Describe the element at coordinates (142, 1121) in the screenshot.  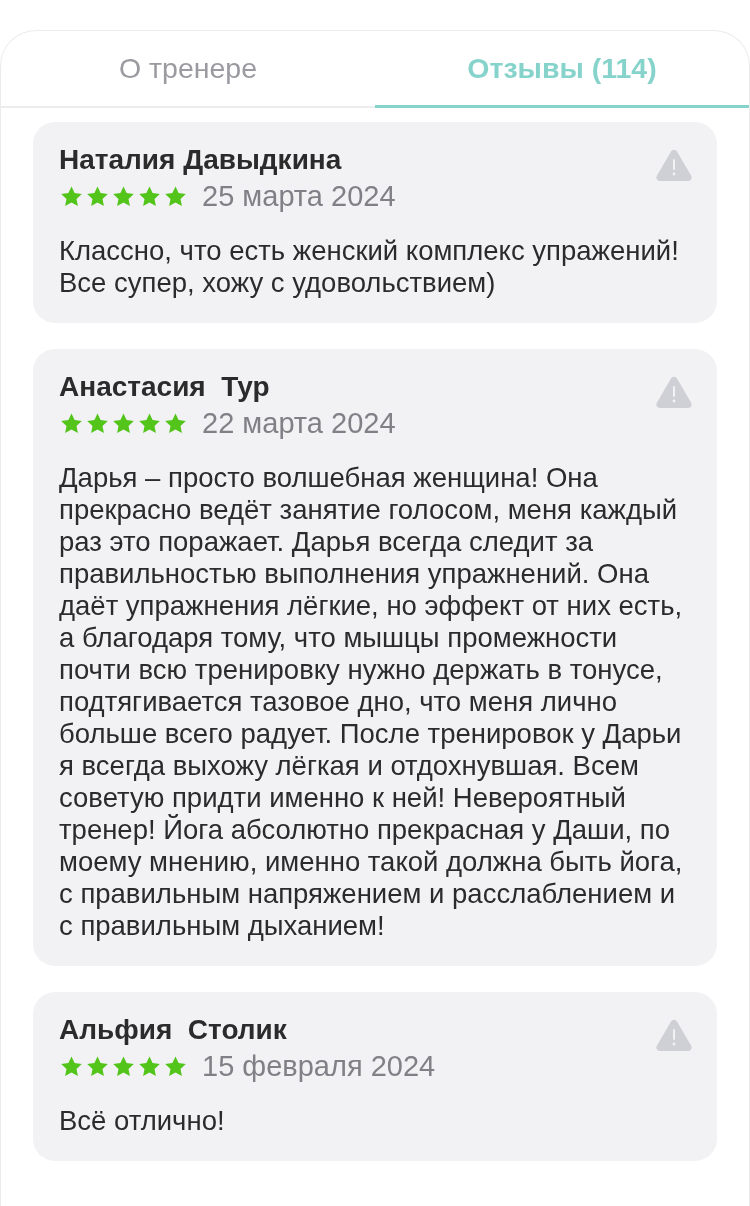
I see `review-text: Всё отлично!` at that location.